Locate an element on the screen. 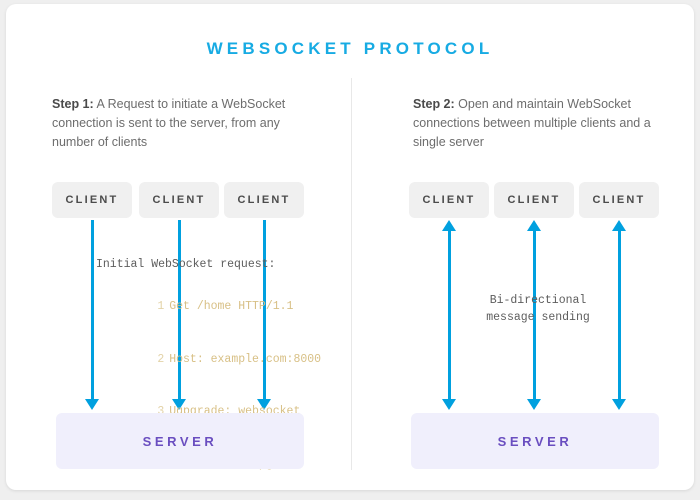 The height and width of the screenshot is (500, 700). left-server-box: SERVER is located at coordinates (180, 441).